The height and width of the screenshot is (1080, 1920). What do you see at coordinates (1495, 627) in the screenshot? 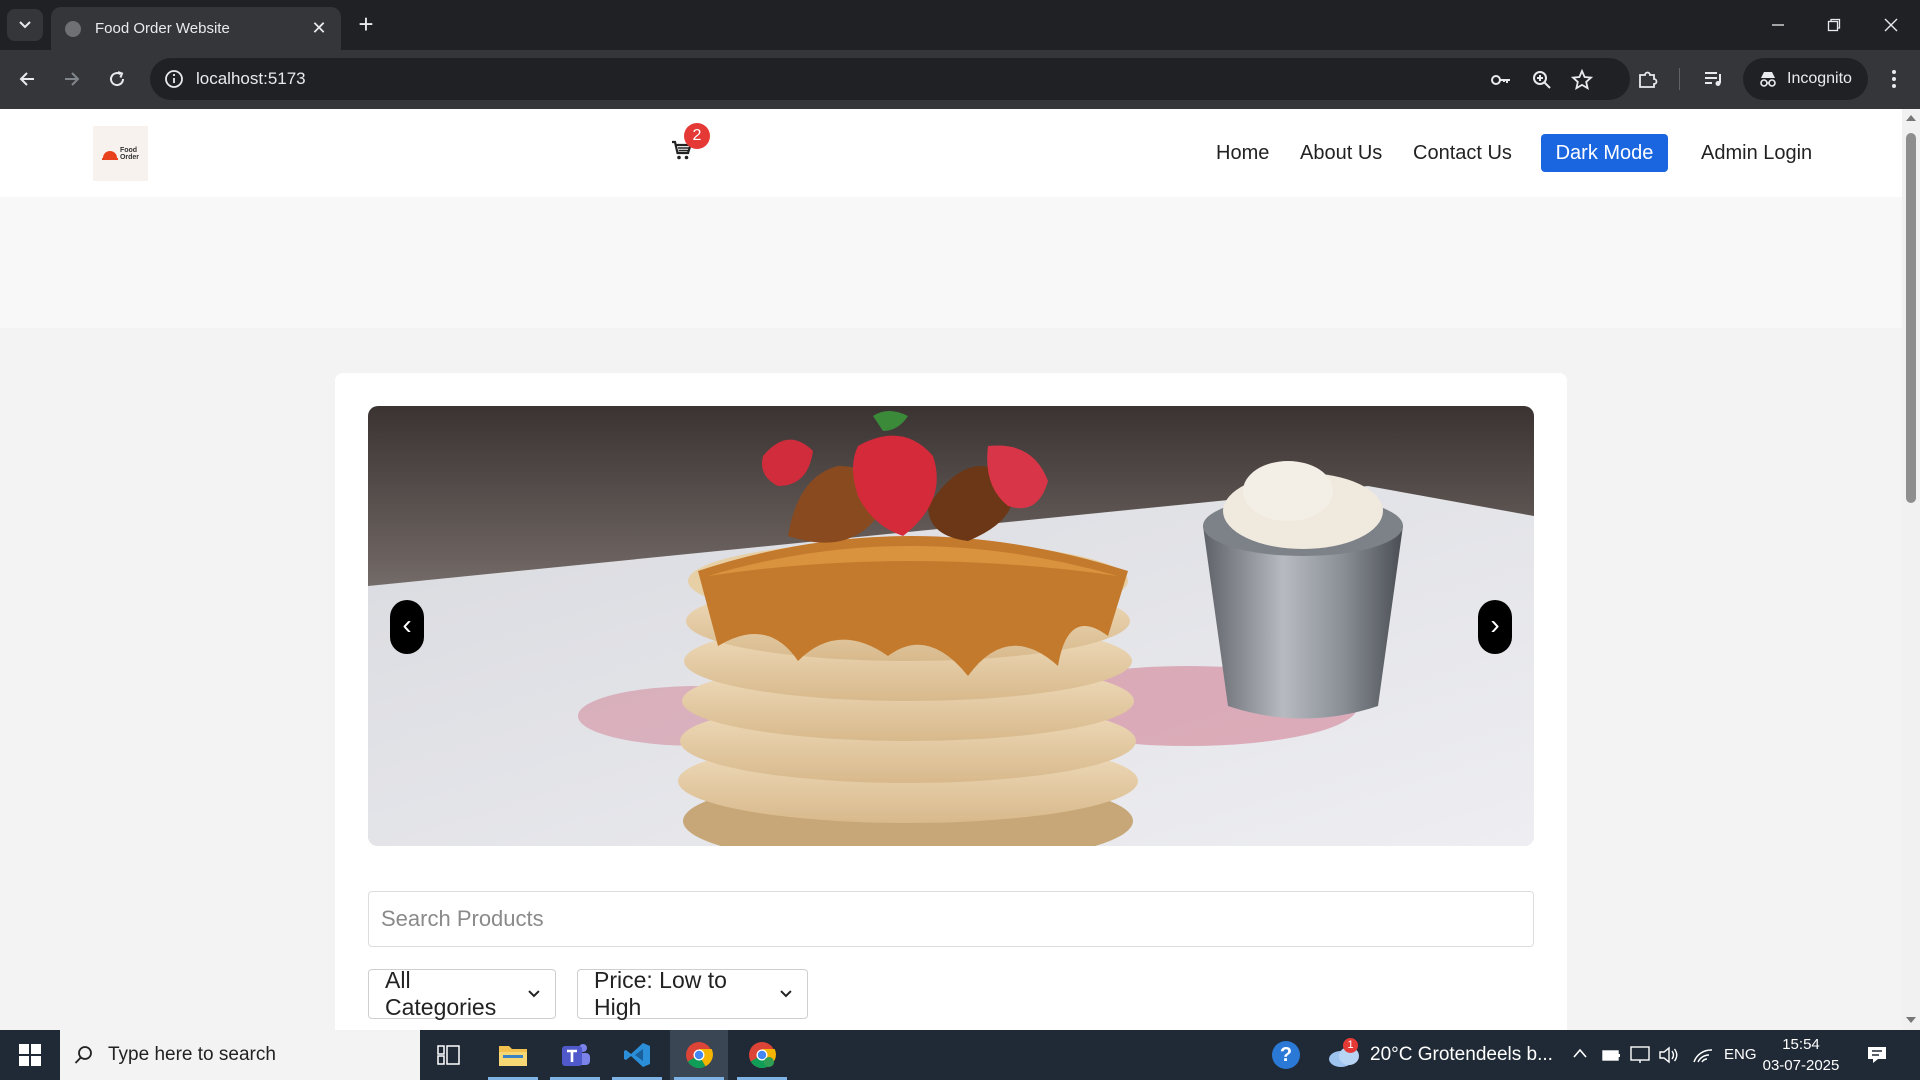
I see `carousel-next-button: ›` at bounding box center [1495, 627].